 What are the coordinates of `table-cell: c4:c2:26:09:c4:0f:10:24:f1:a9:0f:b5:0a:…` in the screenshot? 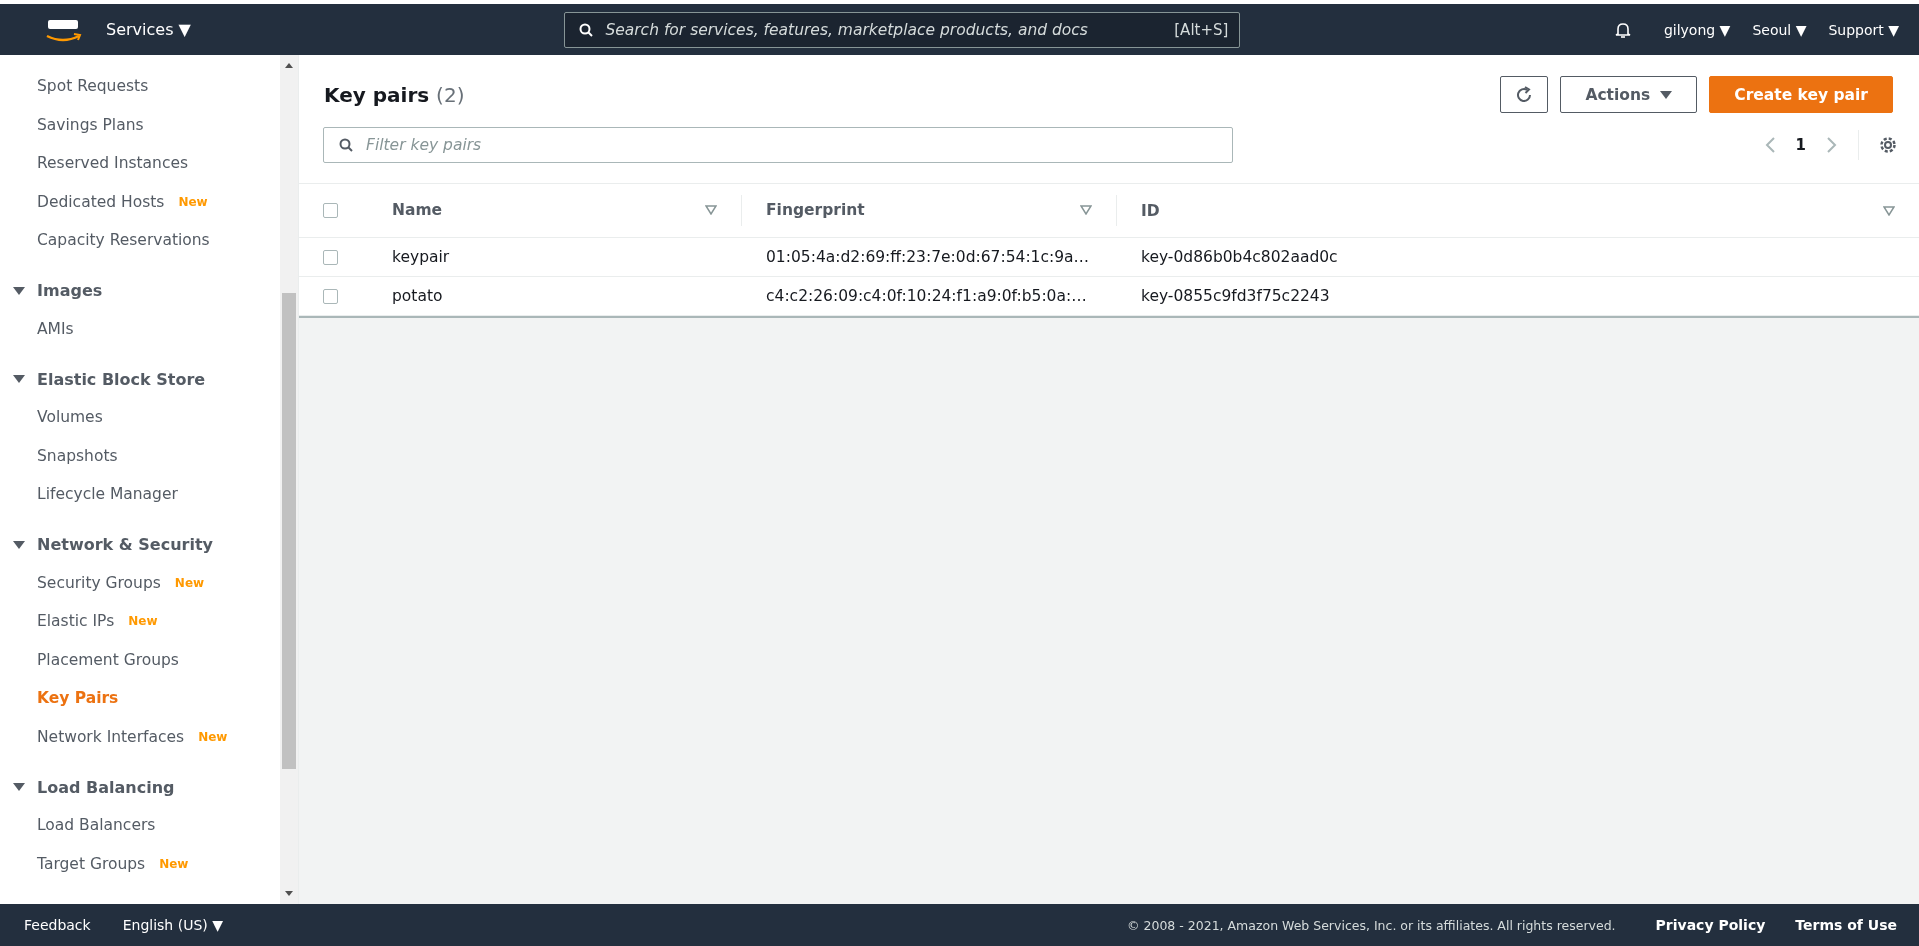 It's located at (926, 296).